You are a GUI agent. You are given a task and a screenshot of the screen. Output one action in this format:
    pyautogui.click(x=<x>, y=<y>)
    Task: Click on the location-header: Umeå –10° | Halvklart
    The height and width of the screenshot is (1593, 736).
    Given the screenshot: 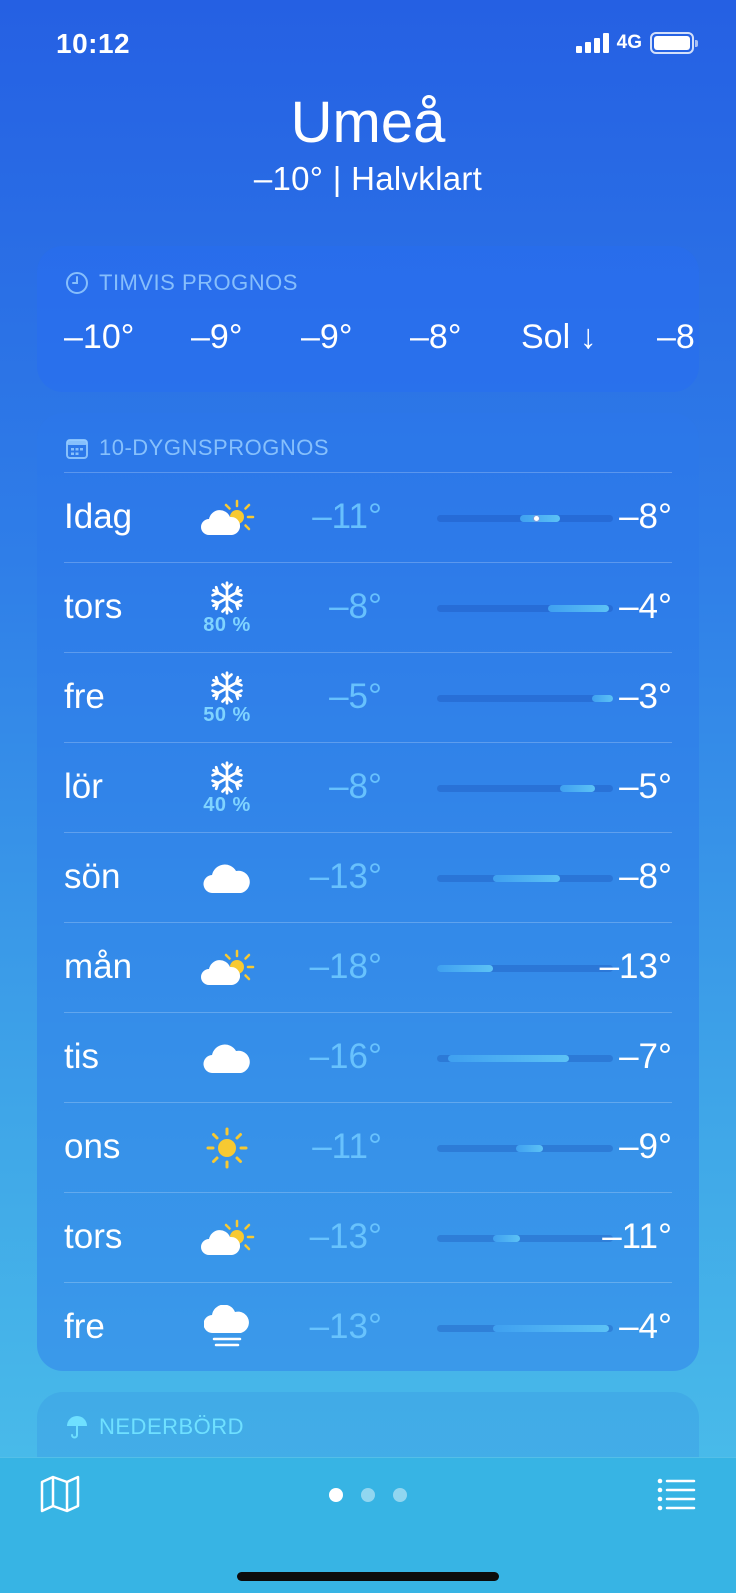 What is the action you would take?
    pyautogui.click(x=368, y=143)
    